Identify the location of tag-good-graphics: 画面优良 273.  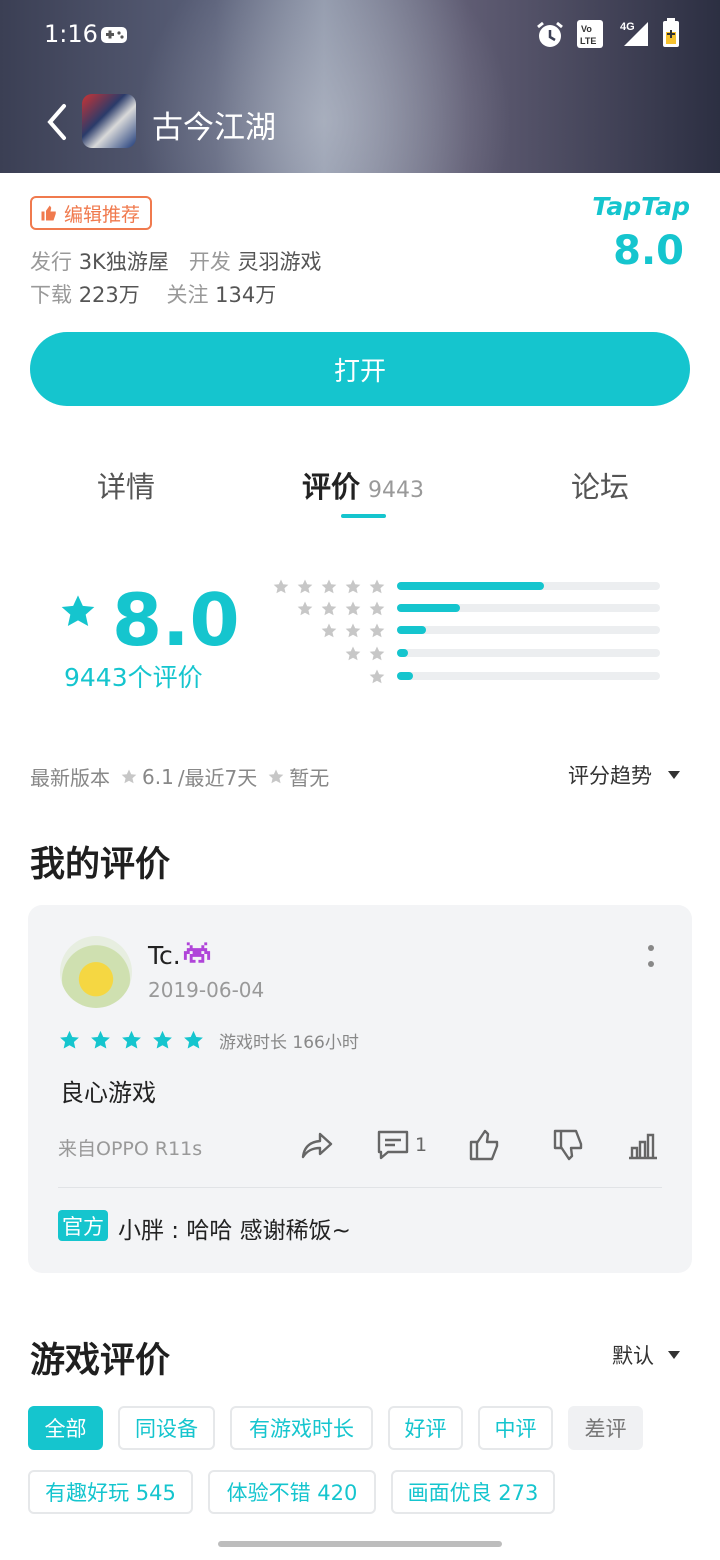
(473, 1492).